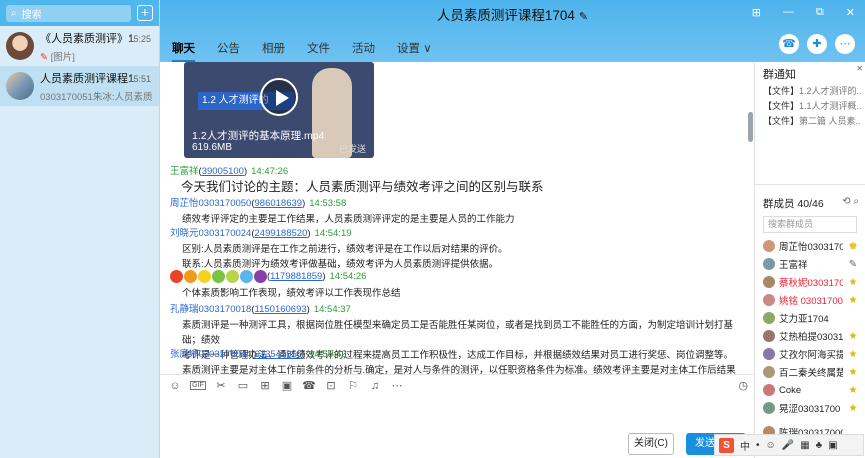 This screenshot has height=458, width=865. What do you see at coordinates (265, 385) in the screenshot?
I see `image-icon: ⊞` at bounding box center [265, 385].